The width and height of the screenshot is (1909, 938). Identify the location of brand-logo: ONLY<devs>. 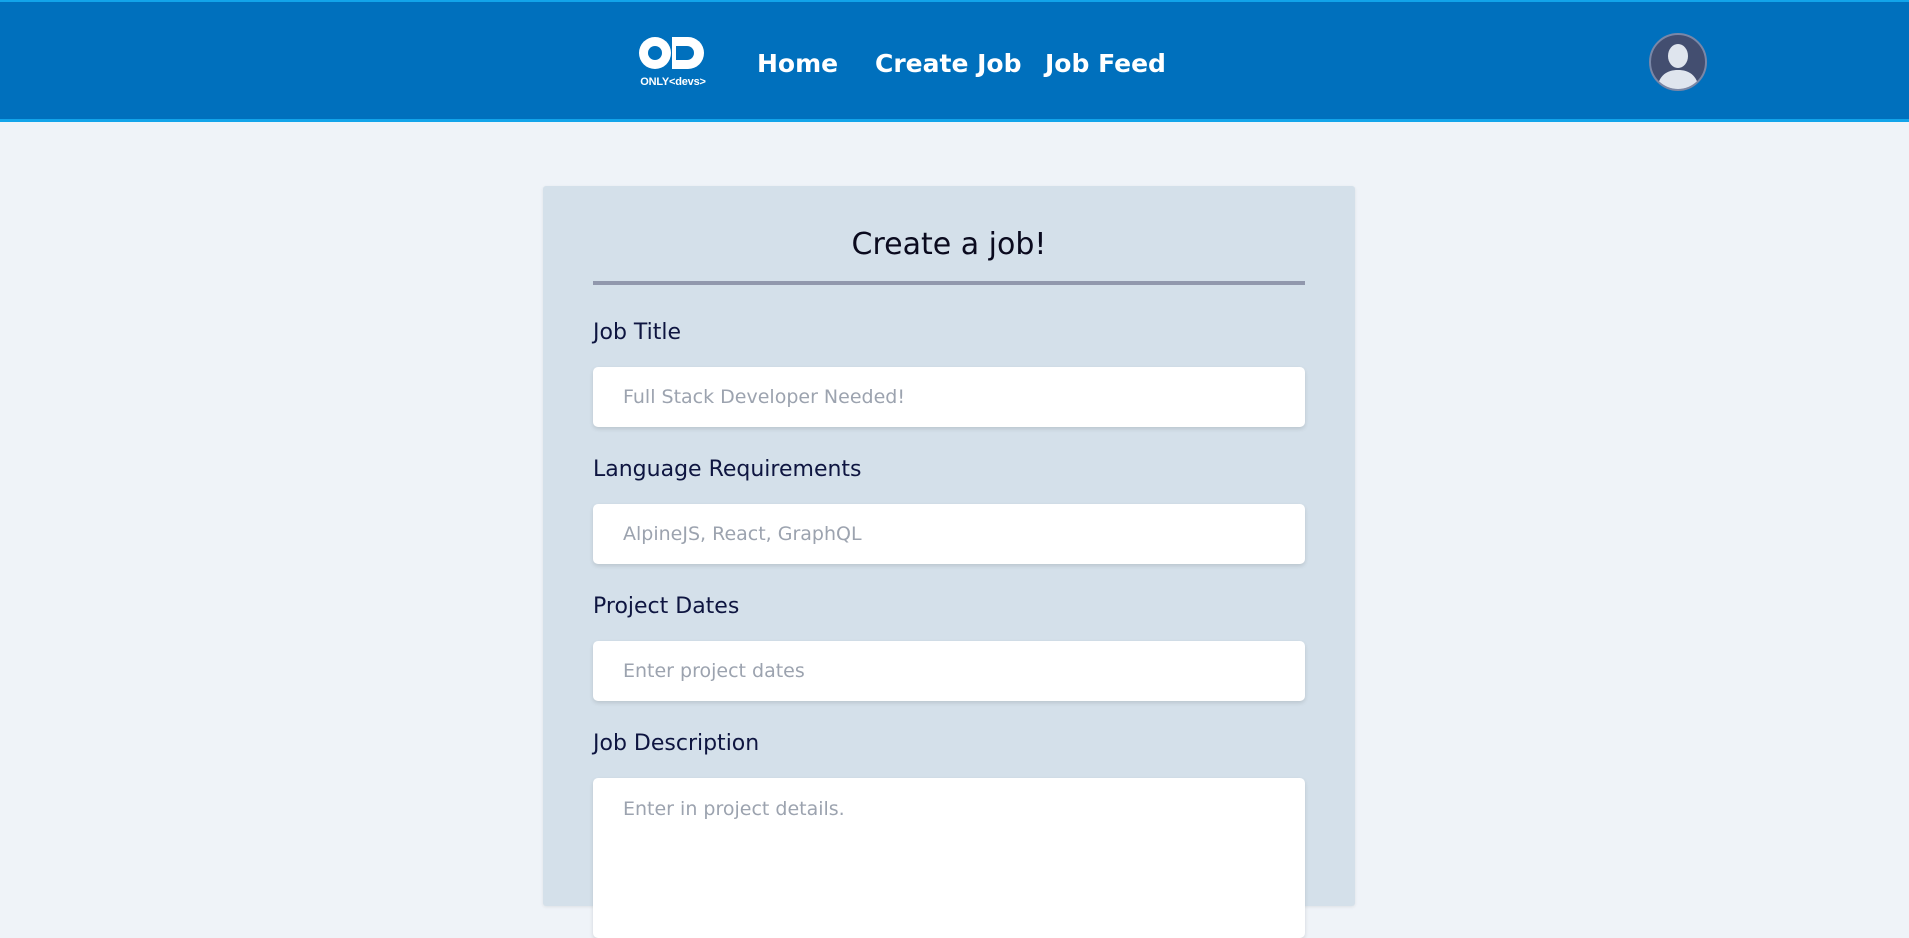
(673, 63).